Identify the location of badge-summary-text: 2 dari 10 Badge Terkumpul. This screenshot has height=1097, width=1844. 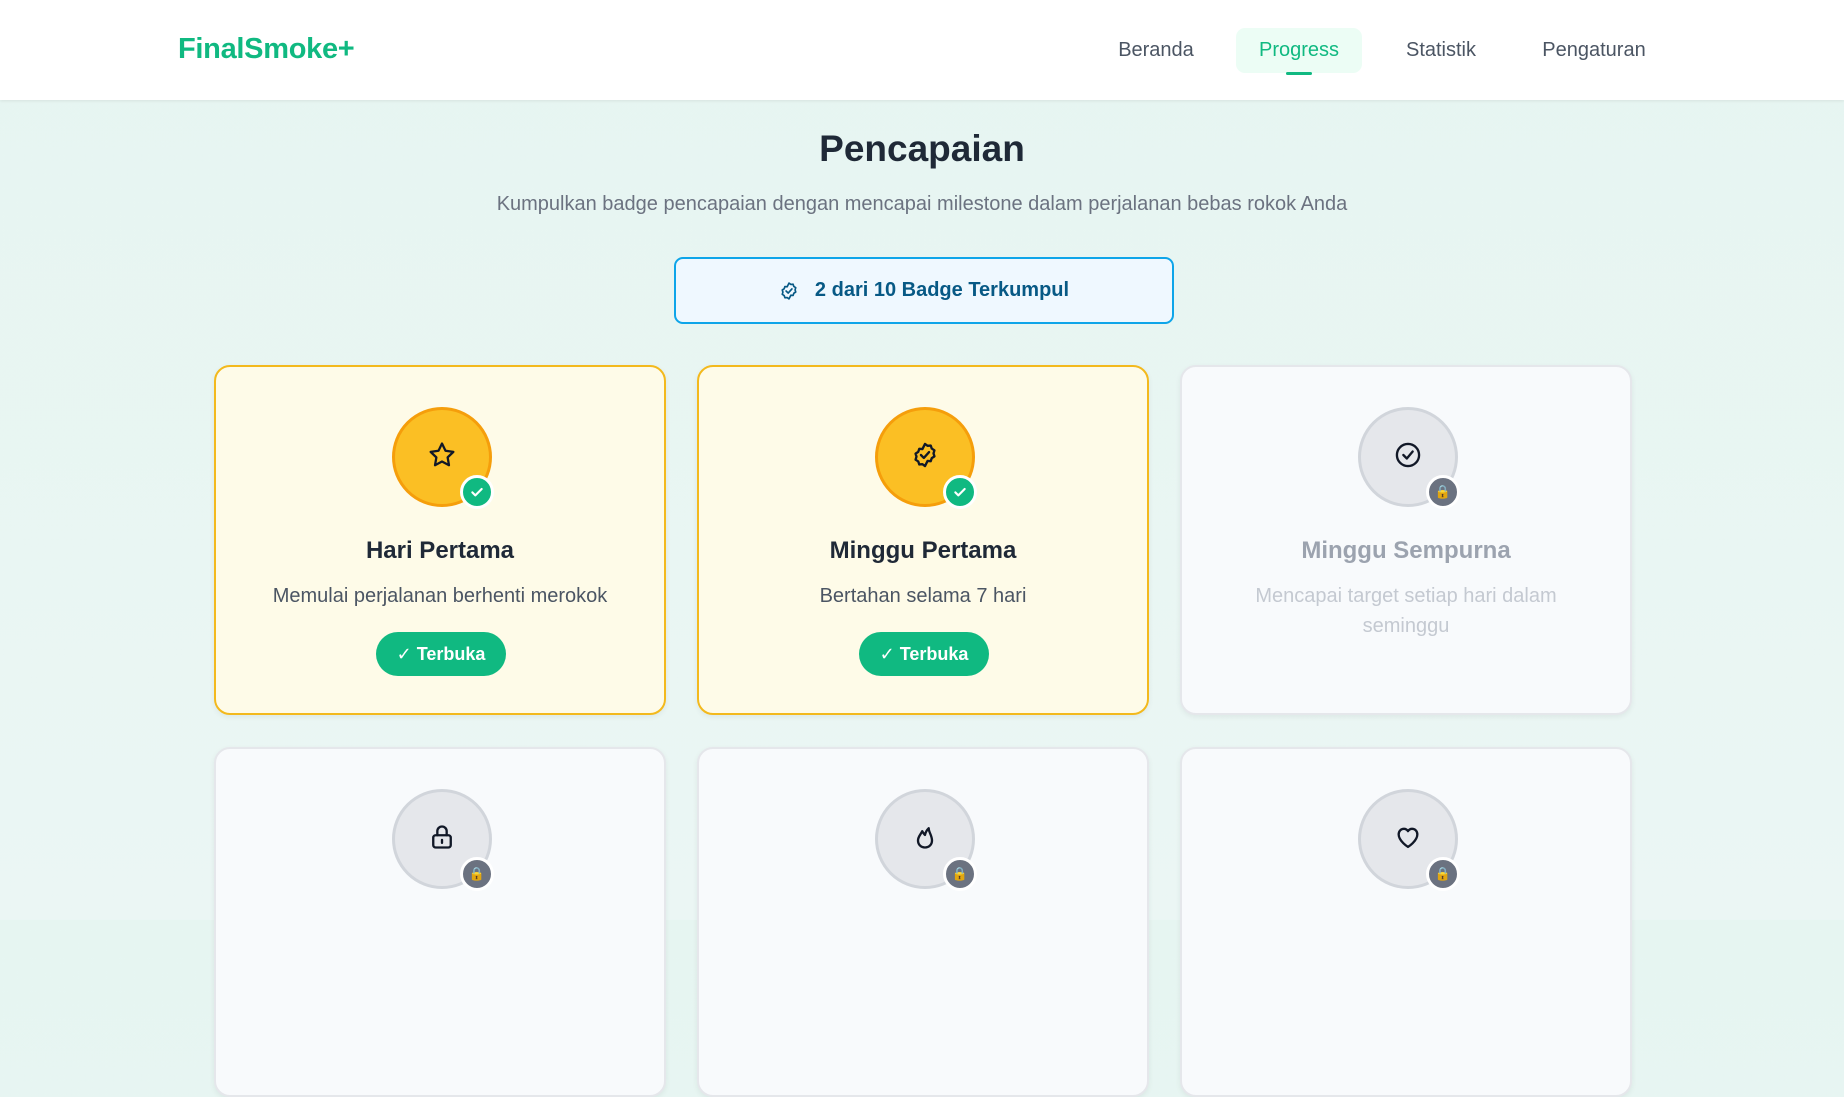
(942, 290).